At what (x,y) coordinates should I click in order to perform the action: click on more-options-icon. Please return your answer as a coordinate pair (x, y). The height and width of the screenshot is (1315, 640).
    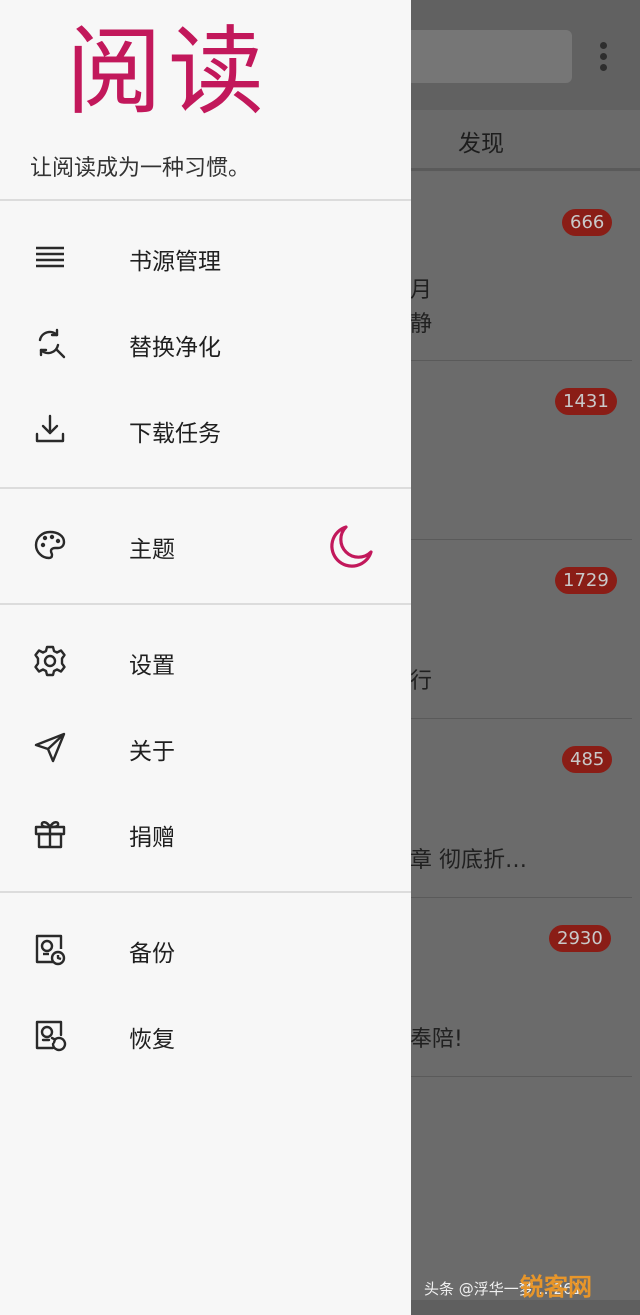
    Looking at the image, I should click on (604, 57).